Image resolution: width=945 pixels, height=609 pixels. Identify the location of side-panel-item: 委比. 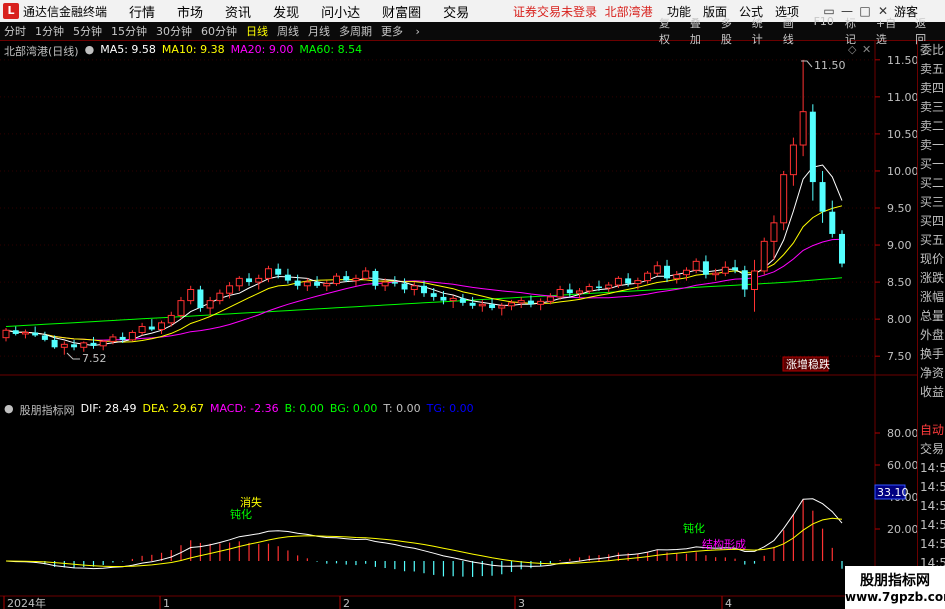
(931, 50).